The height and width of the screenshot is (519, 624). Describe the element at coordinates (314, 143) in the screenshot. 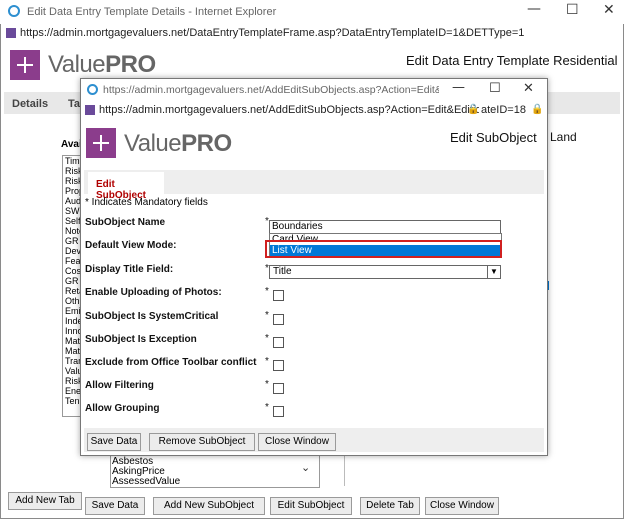

I see `inner-header: ValuePRO Edit SubObject` at that location.